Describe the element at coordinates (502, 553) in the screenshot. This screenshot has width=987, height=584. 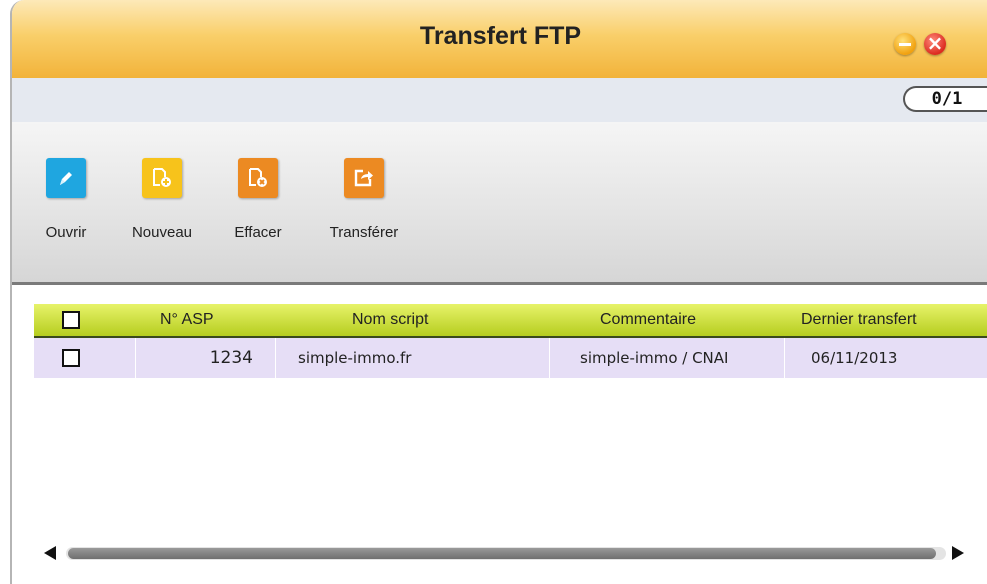
I see `scroll-thumb` at that location.